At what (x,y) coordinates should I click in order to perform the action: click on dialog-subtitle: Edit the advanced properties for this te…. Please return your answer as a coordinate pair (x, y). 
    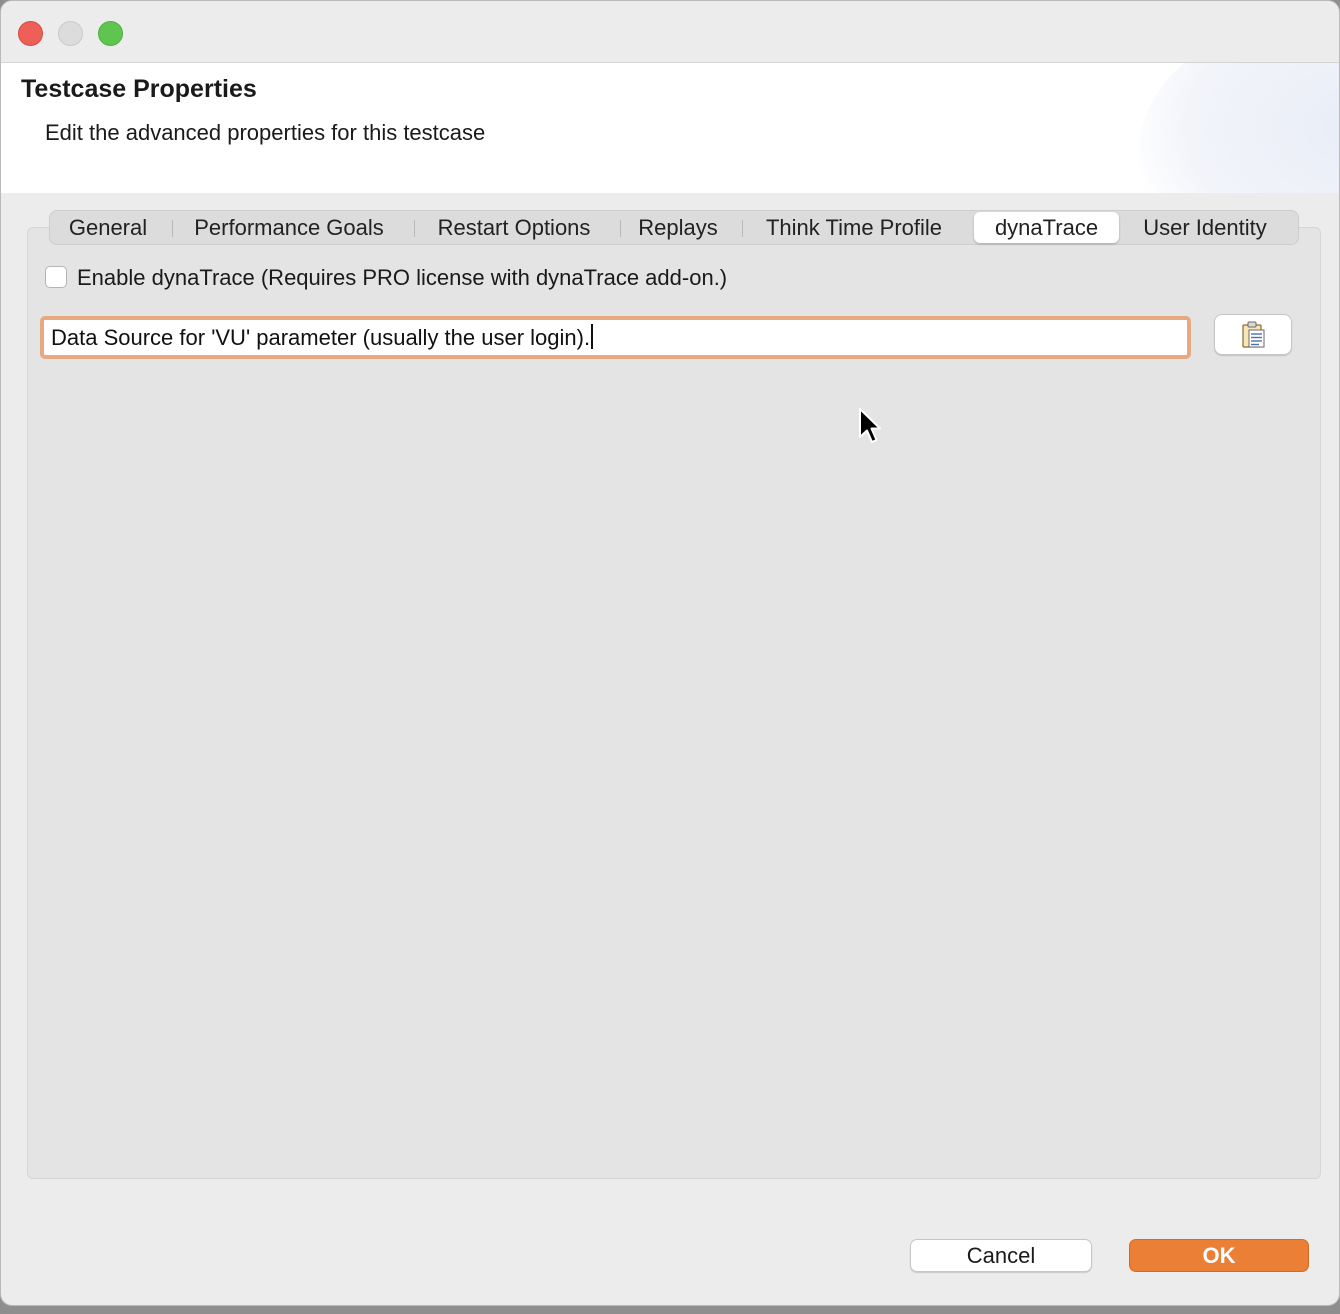
    Looking at the image, I should click on (265, 132).